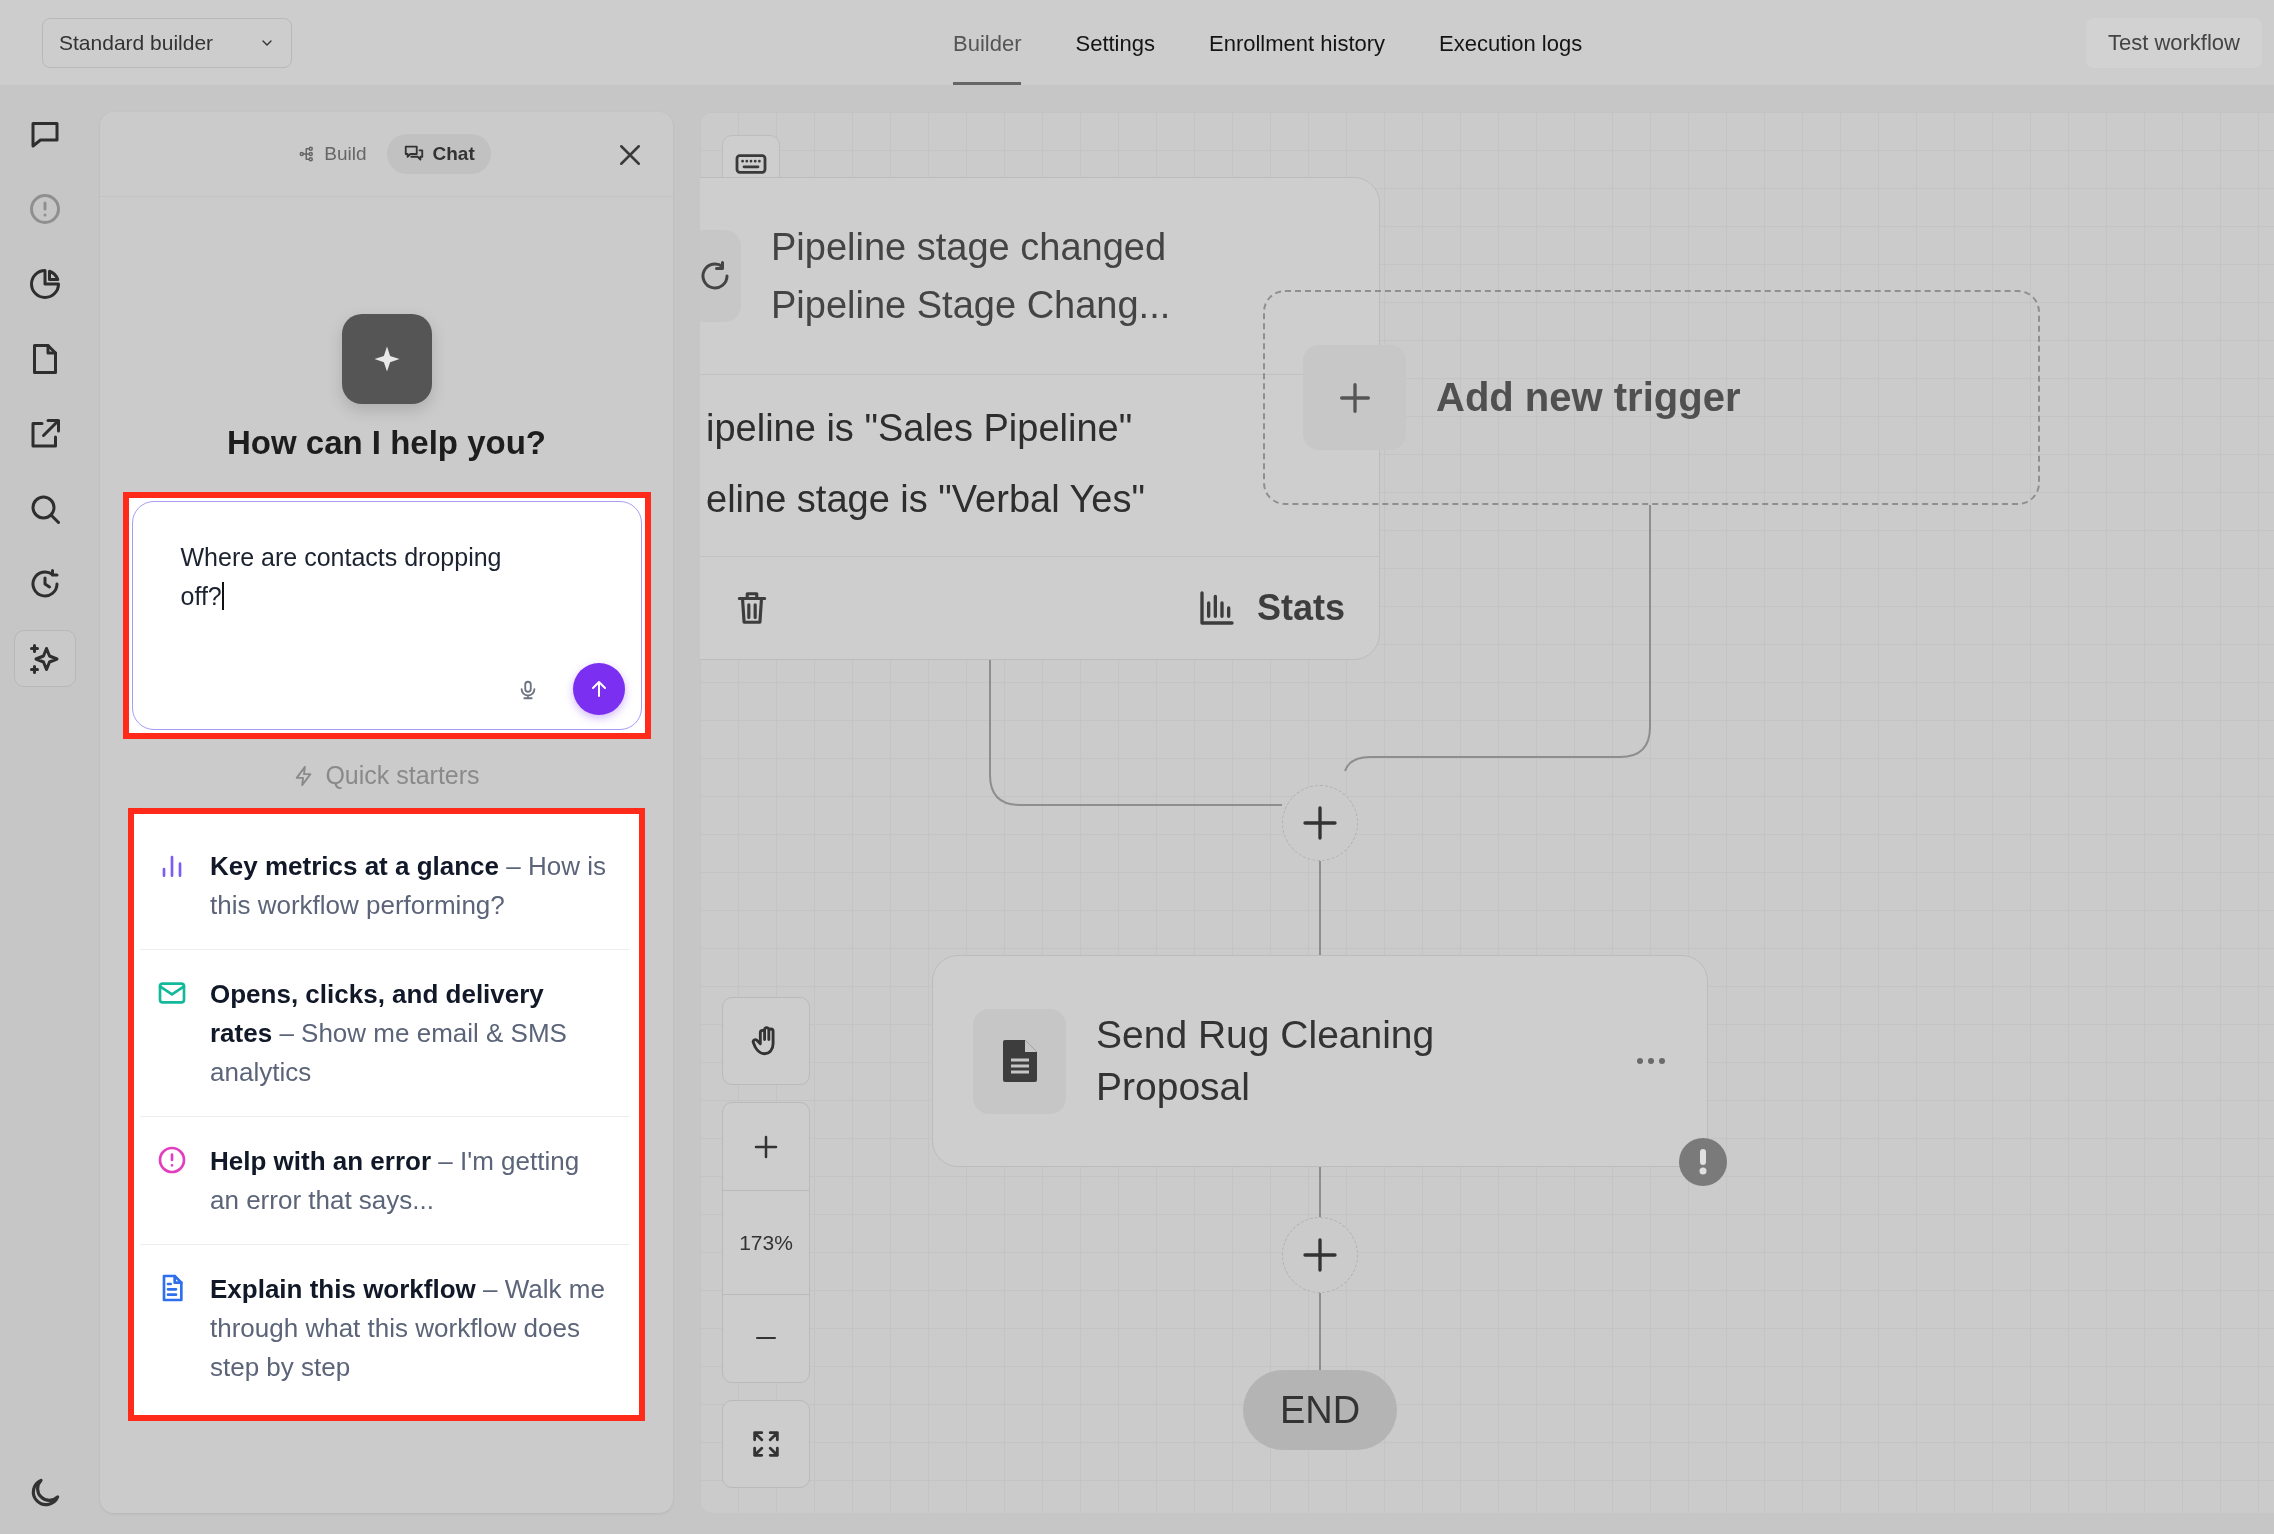 The image size is (2274, 1534). I want to click on more-options-icon, so click(1651, 1061).